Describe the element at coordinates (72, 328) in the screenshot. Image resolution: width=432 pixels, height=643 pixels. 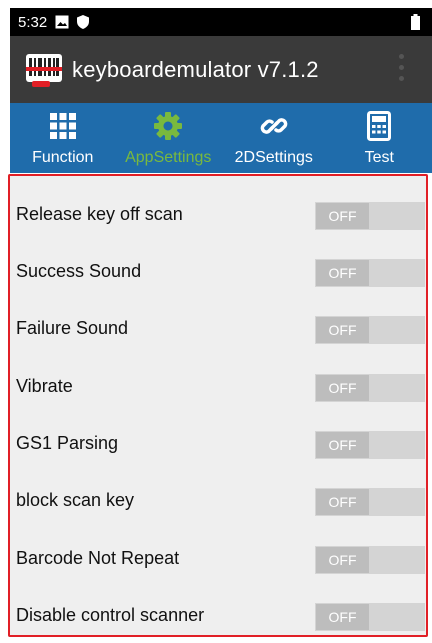
I see `setting-label: Failure Sound` at that location.